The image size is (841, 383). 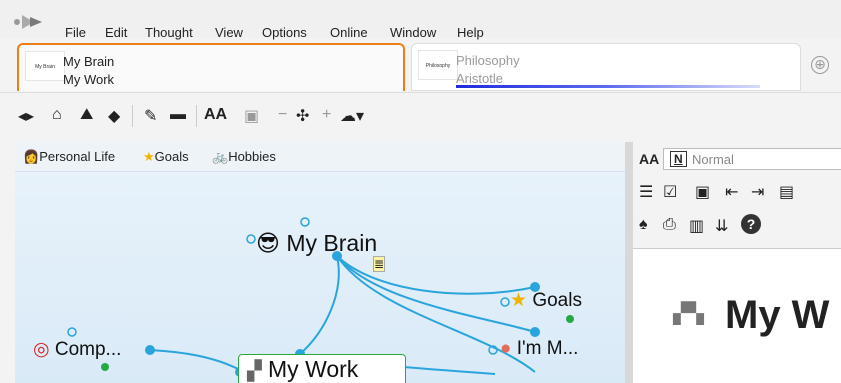 What do you see at coordinates (506, 348) in the screenshot?
I see `colorful-circles-icon: ●` at bounding box center [506, 348].